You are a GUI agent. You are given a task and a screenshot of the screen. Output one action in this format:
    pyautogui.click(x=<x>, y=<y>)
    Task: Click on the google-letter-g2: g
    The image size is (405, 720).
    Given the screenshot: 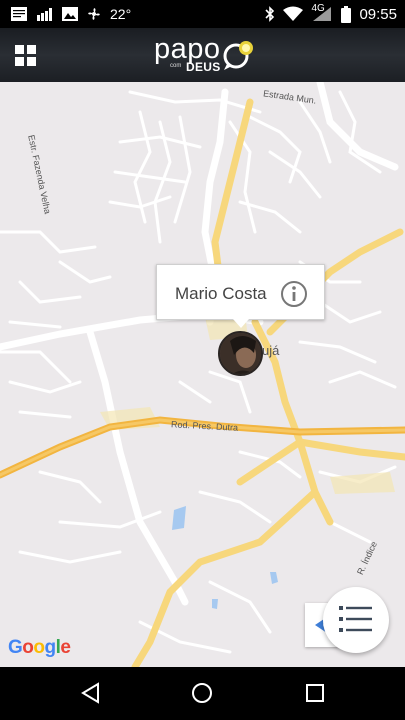 What is the action you would take?
    pyautogui.click(x=50, y=647)
    